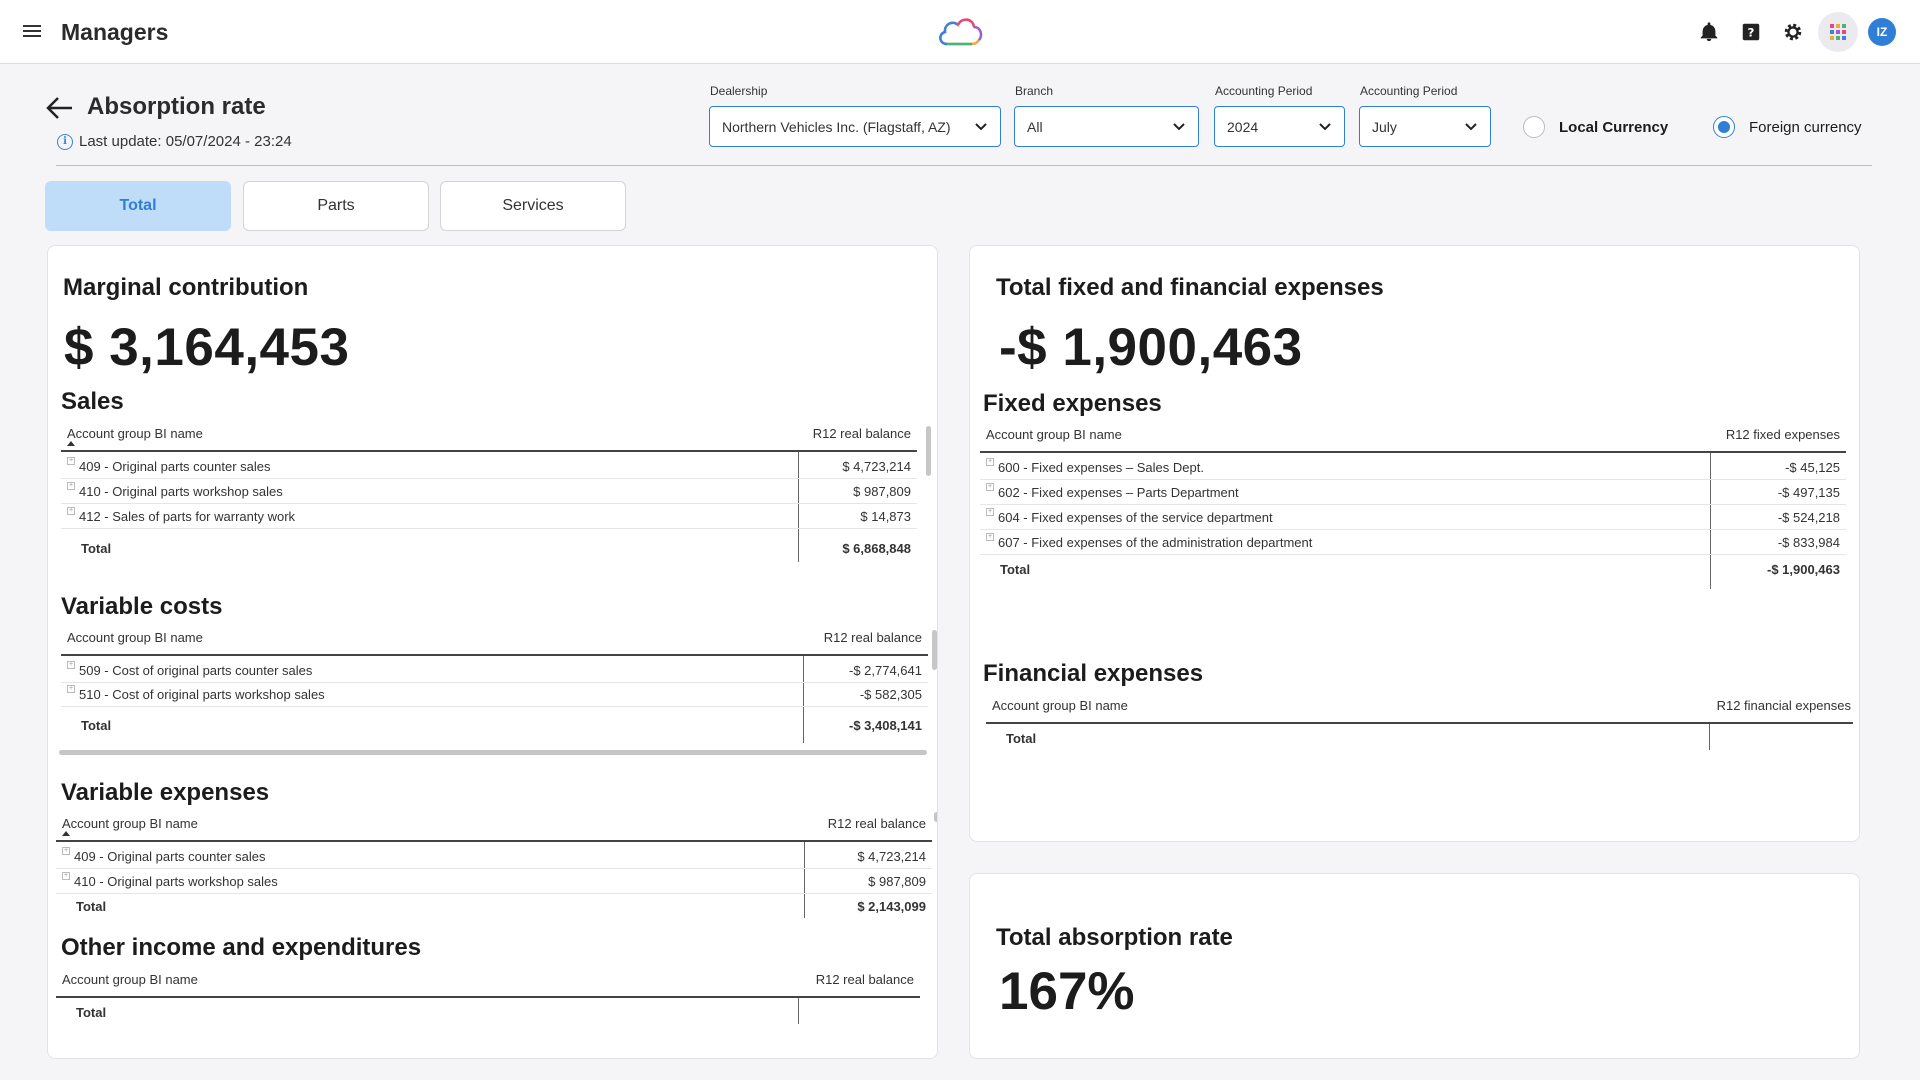  Describe the element at coordinates (142, 606) in the screenshot. I see `variable-costs-title: Variable costs` at that location.